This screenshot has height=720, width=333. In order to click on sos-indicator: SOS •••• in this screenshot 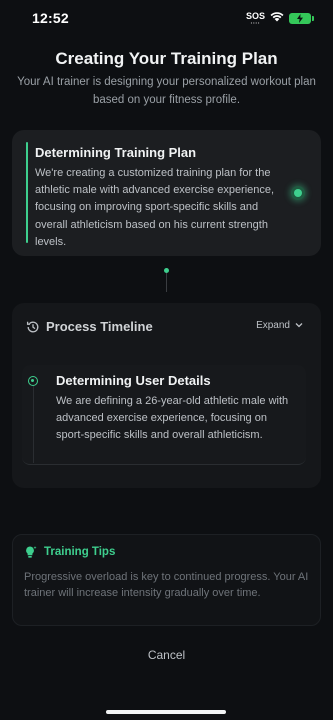, I will do `click(255, 17)`.